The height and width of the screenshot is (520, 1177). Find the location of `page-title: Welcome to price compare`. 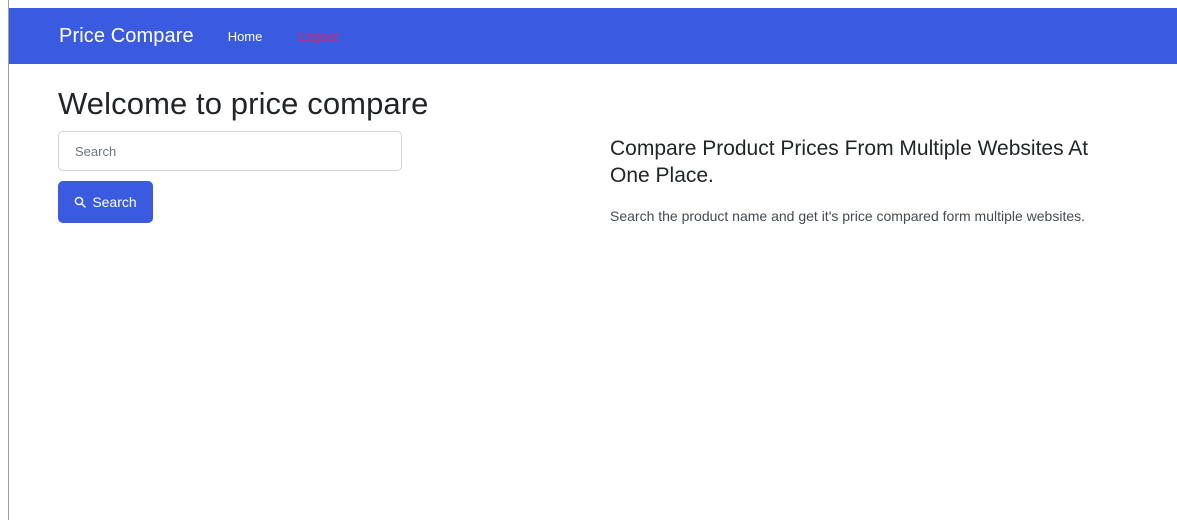

page-title: Welcome to price compare is located at coordinates (243, 103).